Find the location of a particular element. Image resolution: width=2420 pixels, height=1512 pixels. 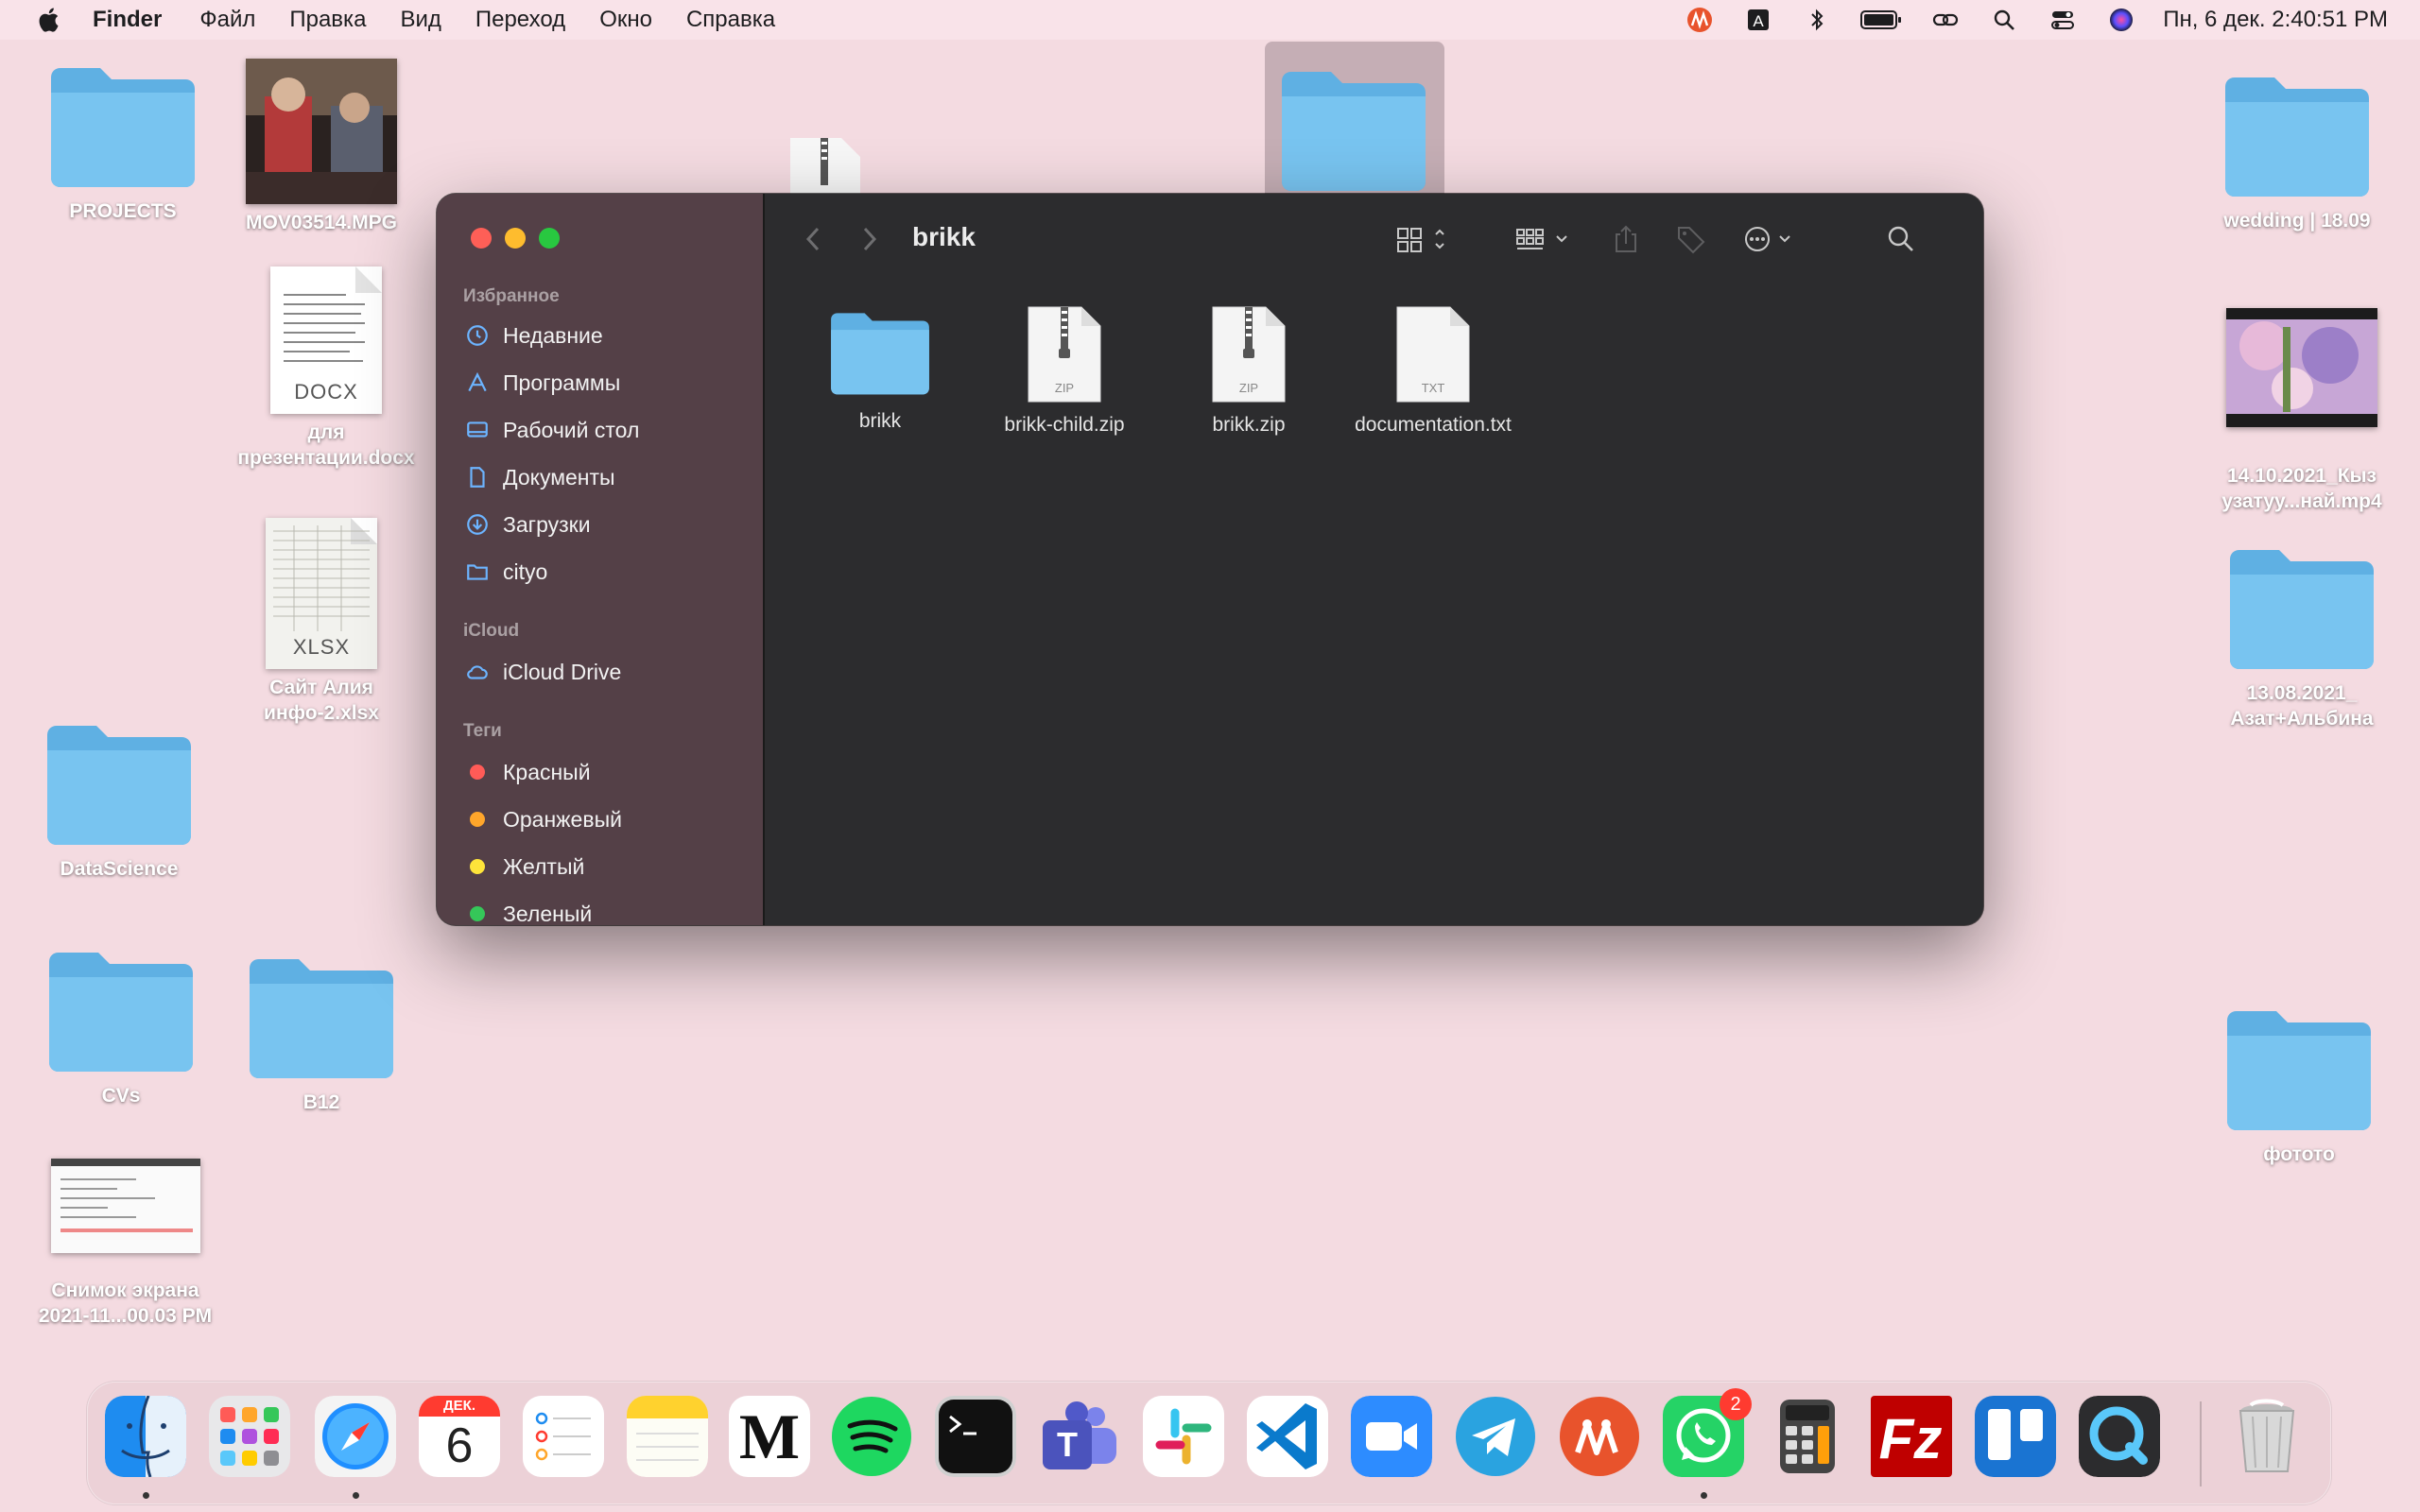

file-ext-label: DOCX is located at coordinates (326, 392).